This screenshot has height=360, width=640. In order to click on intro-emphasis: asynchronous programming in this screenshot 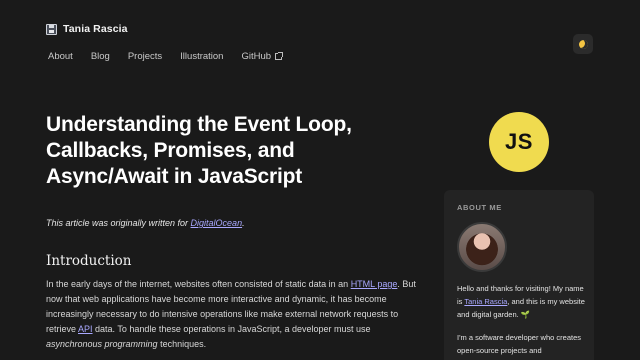, I will do `click(102, 344)`.